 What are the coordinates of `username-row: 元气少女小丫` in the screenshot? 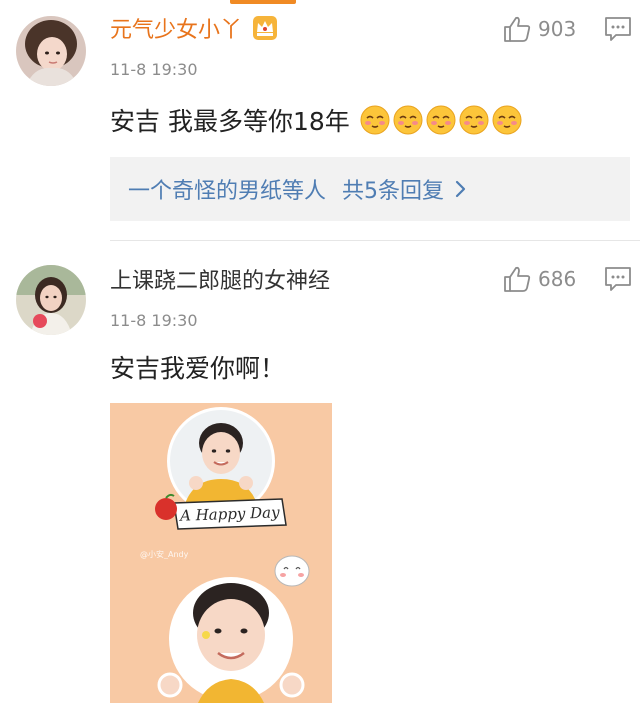 It's located at (194, 28).